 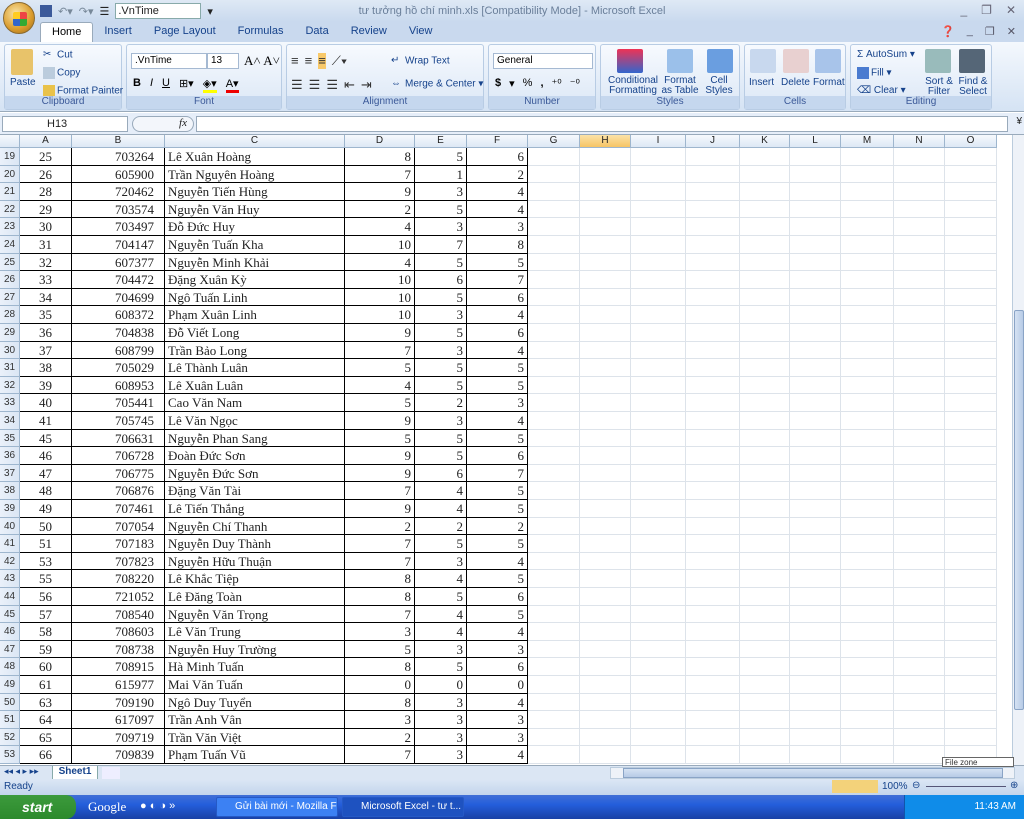 What do you see at coordinates (46, 368) in the screenshot?
I see `cell-A31: 38` at bounding box center [46, 368].